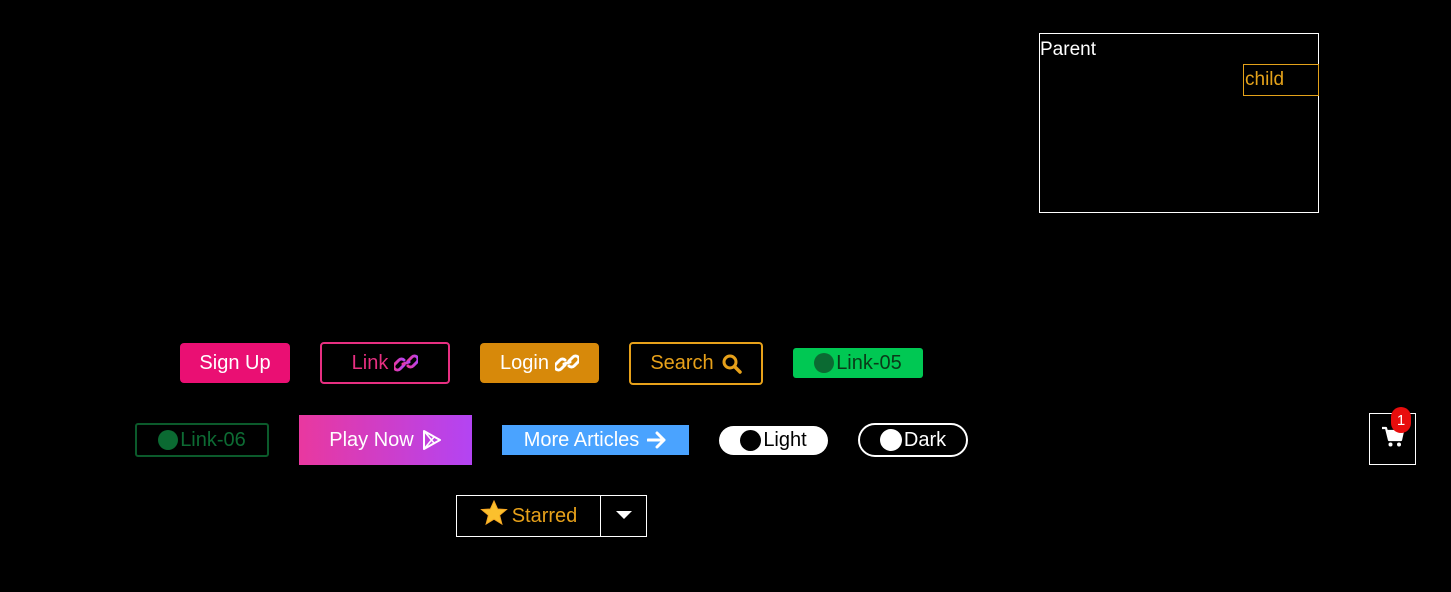 Image resolution: width=1451 pixels, height=592 pixels. What do you see at coordinates (432, 440) in the screenshot?
I see `play-store-icon` at bounding box center [432, 440].